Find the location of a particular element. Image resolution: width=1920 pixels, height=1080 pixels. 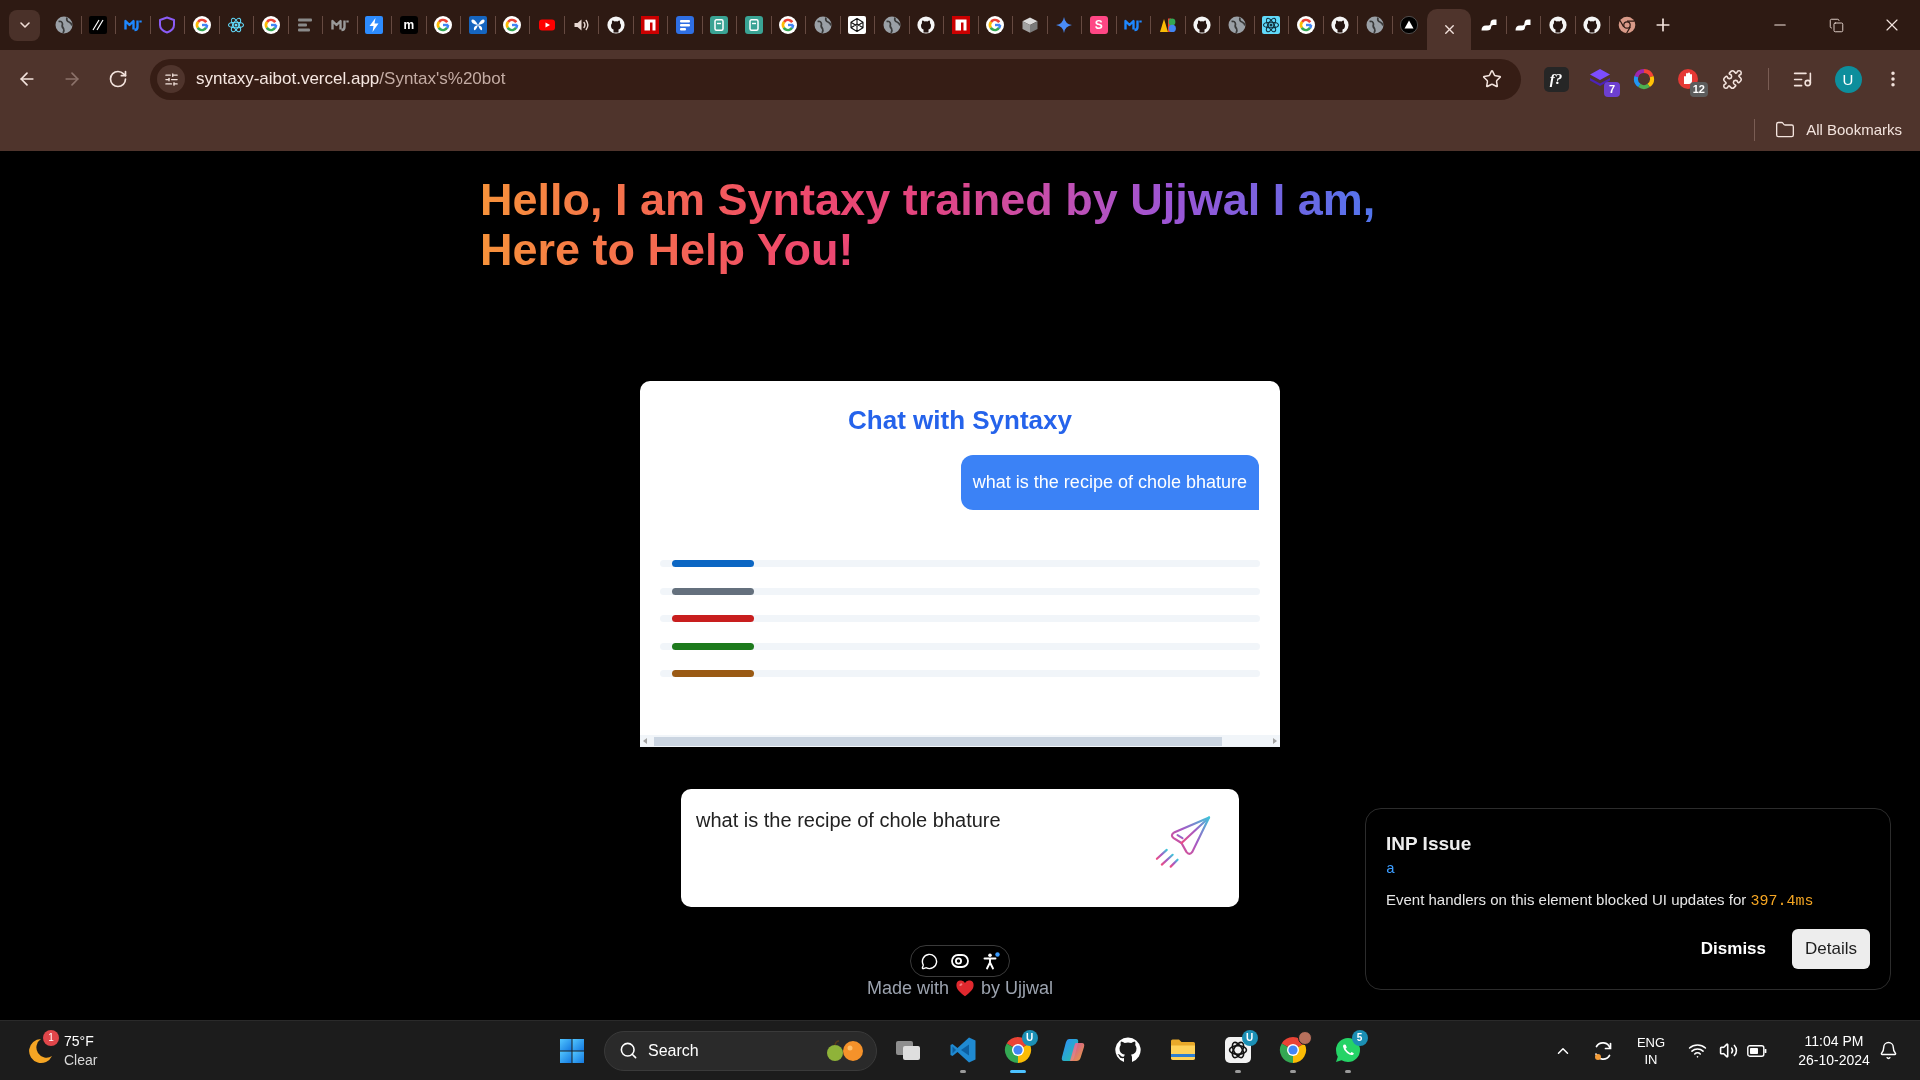

notification-badge: 1 is located at coordinates (51, 1037).